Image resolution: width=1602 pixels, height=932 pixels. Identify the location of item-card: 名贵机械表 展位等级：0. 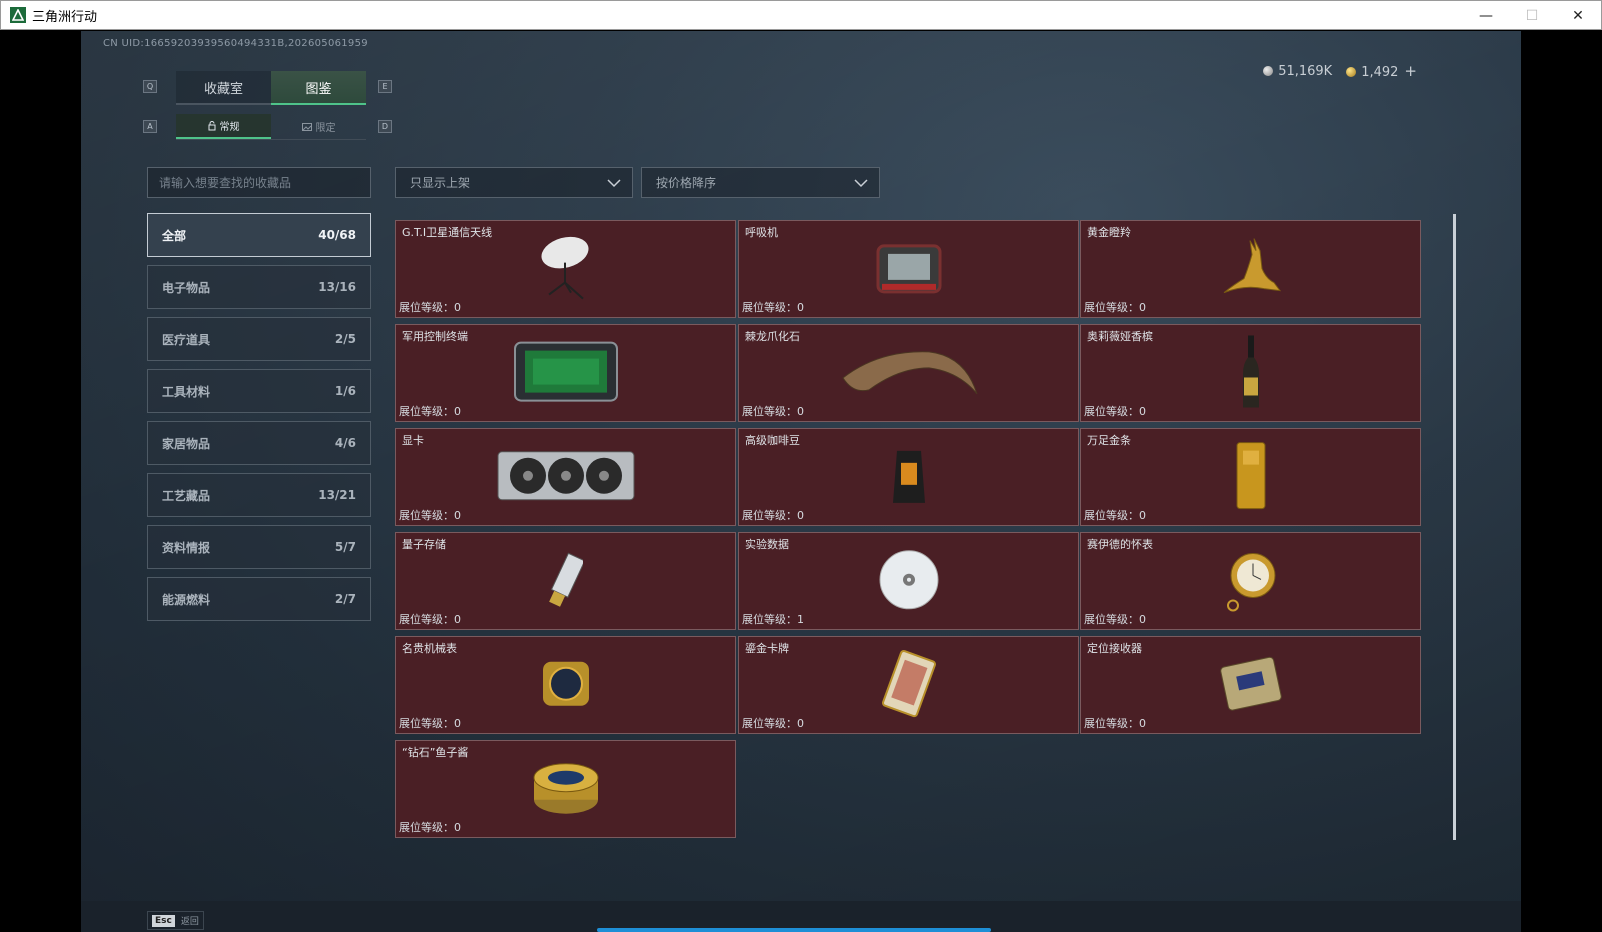
(565, 685).